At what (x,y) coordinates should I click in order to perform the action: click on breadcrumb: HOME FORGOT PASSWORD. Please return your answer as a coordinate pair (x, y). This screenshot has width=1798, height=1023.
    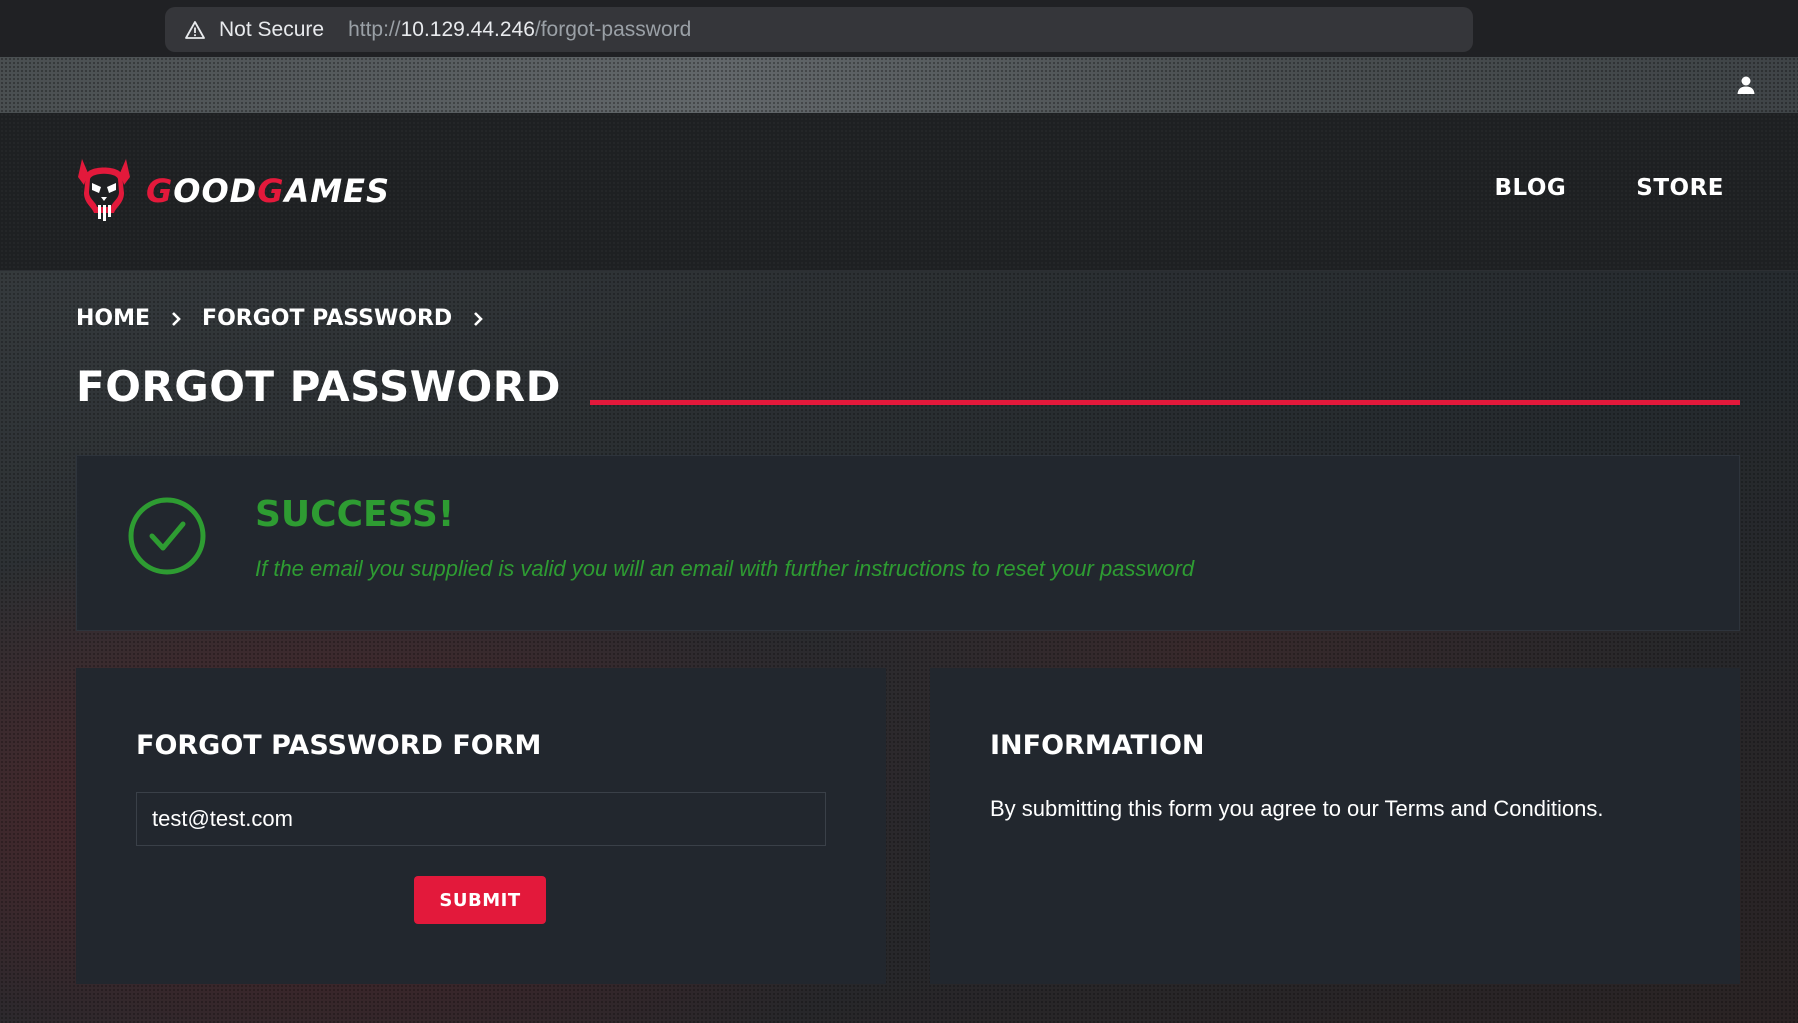
    Looking at the image, I should click on (280, 318).